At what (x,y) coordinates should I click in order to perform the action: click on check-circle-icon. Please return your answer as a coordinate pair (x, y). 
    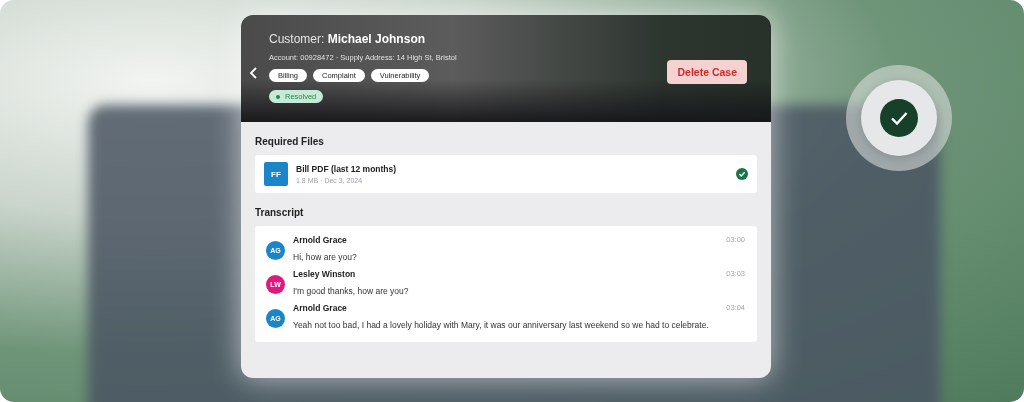
    Looking at the image, I should click on (899, 118).